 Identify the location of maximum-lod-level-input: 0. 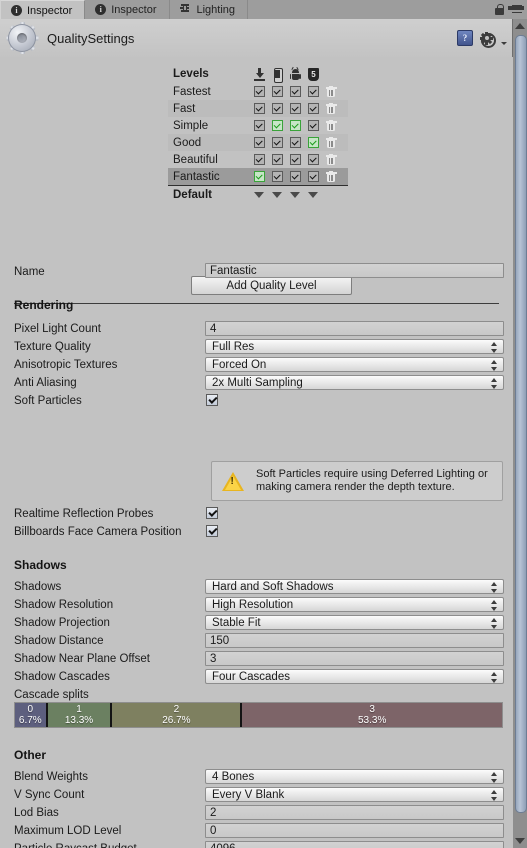
(354, 830).